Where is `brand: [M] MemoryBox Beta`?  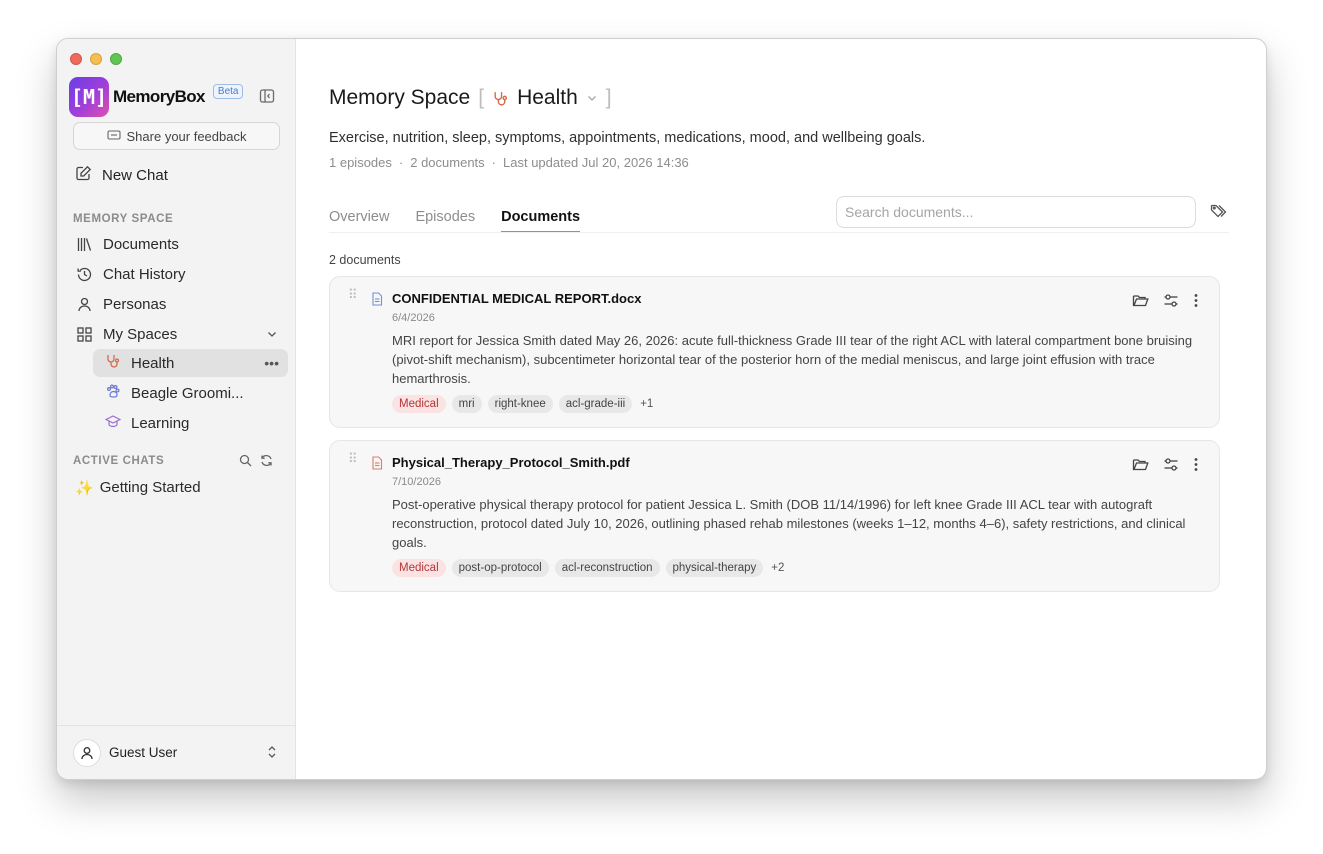
brand: [M] MemoryBox Beta is located at coordinates (156, 97).